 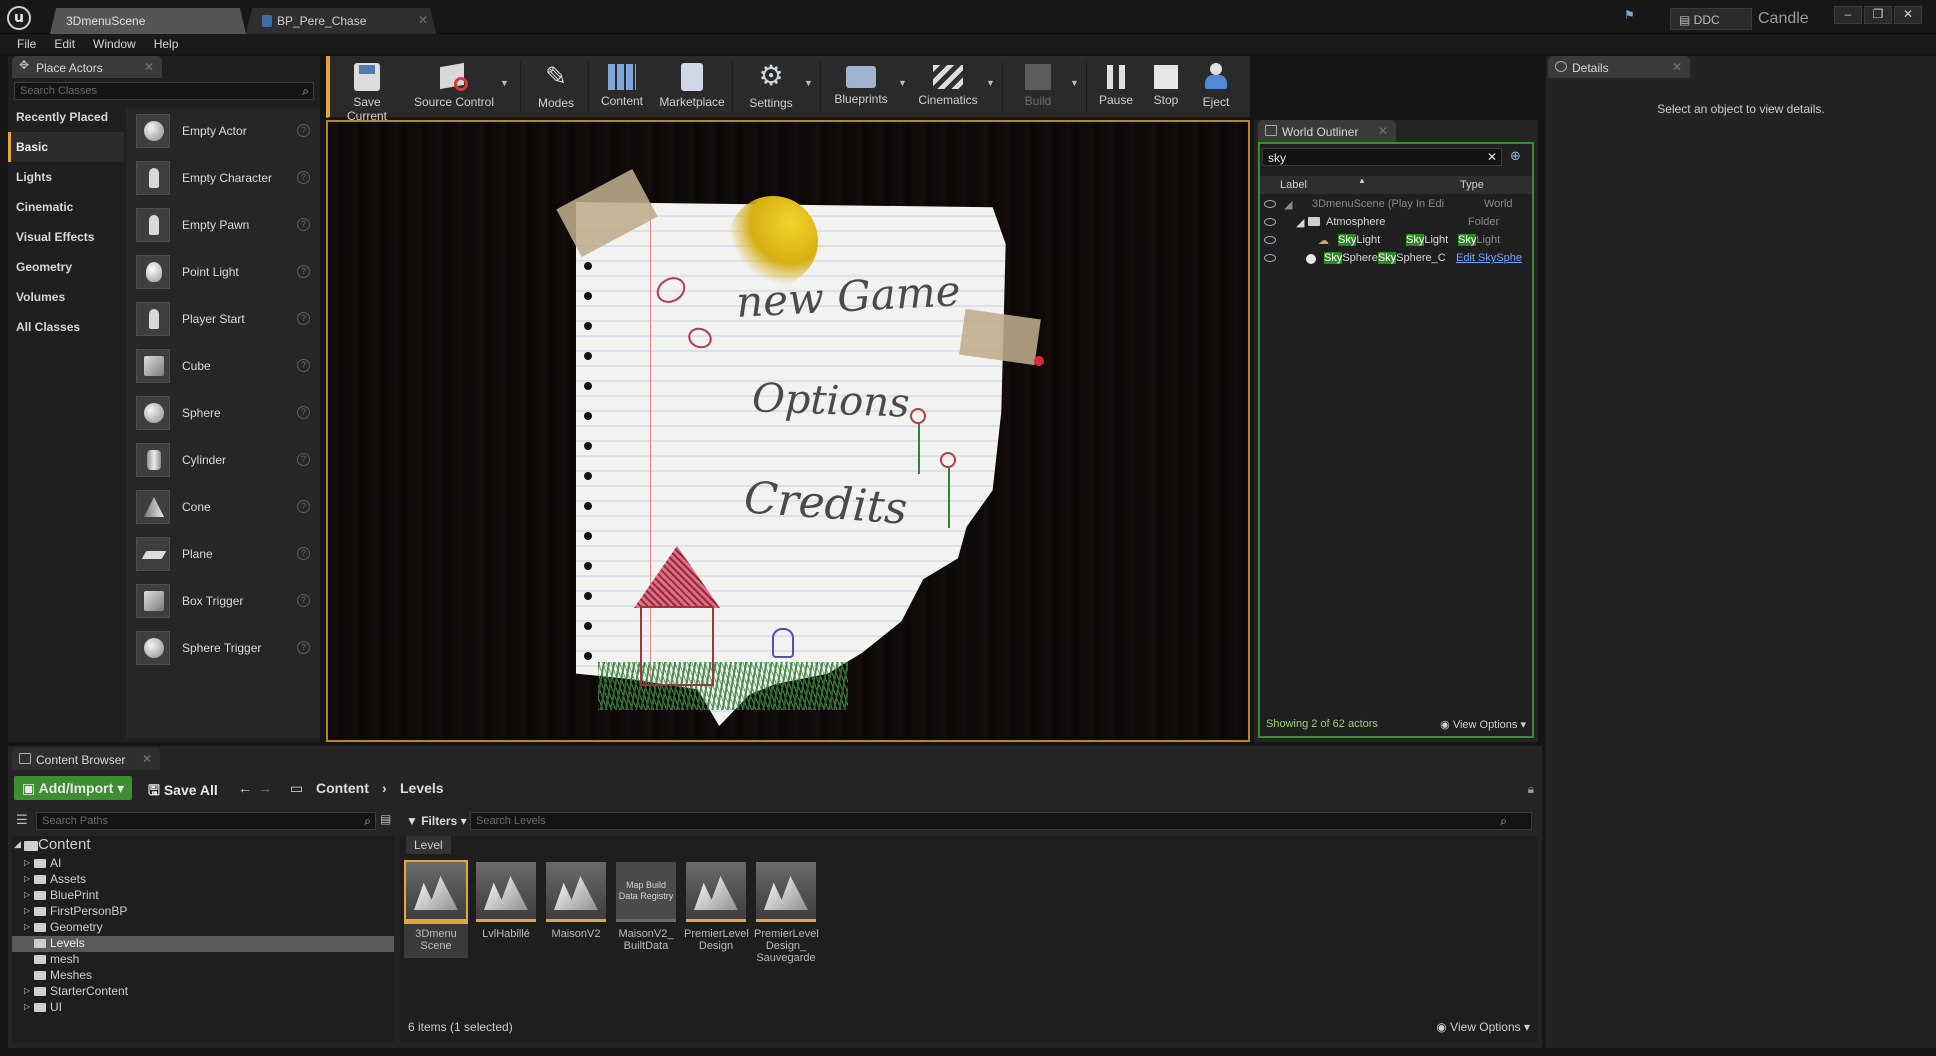 I want to click on outliner-row-atmosphere: ◢ Atmosphere Folder, so click(x=1396, y=223).